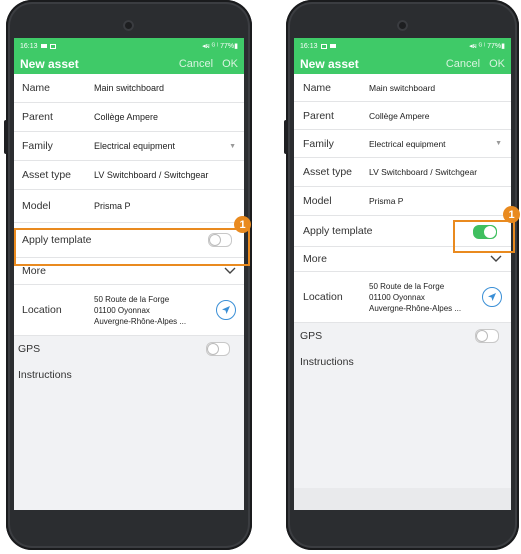 This screenshot has width=521, height=554. What do you see at coordinates (338, 231) in the screenshot?
I see `apply-template-label: Apply template` at bounding box center [338, 231].